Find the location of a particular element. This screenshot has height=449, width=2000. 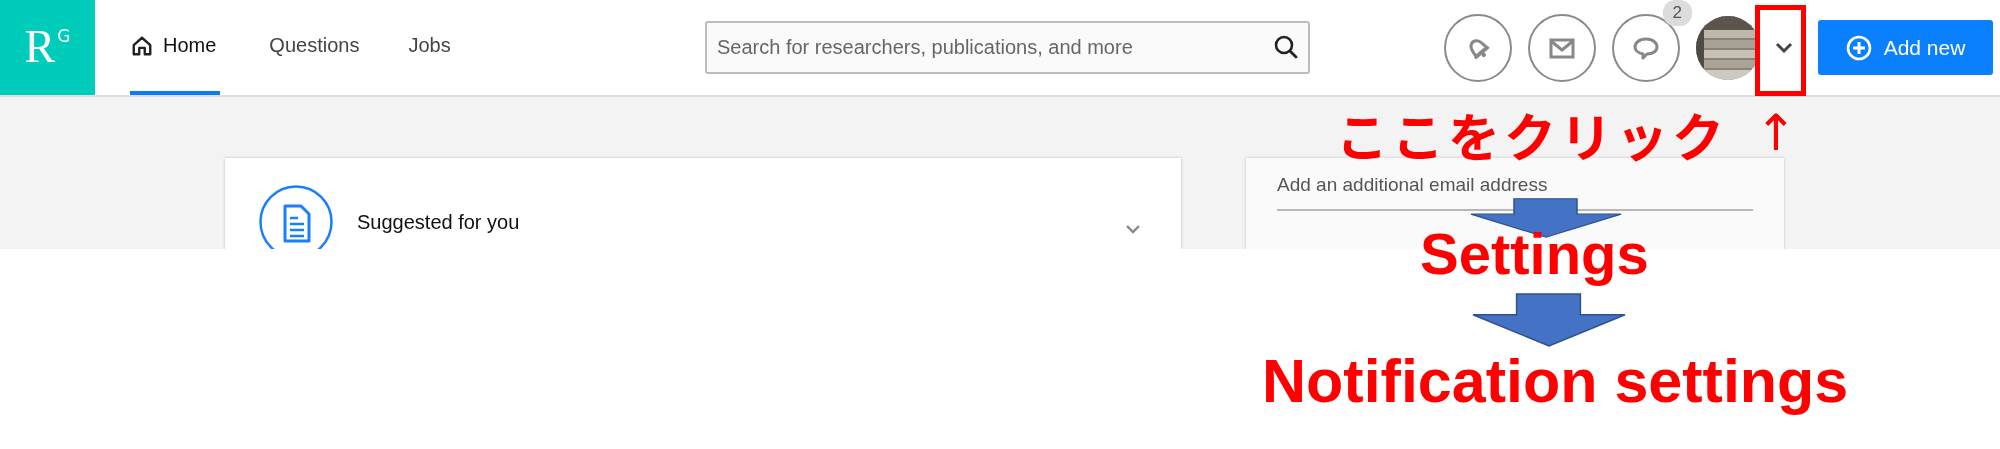

nav-tab: Questions is located at coordinates (332, 47).